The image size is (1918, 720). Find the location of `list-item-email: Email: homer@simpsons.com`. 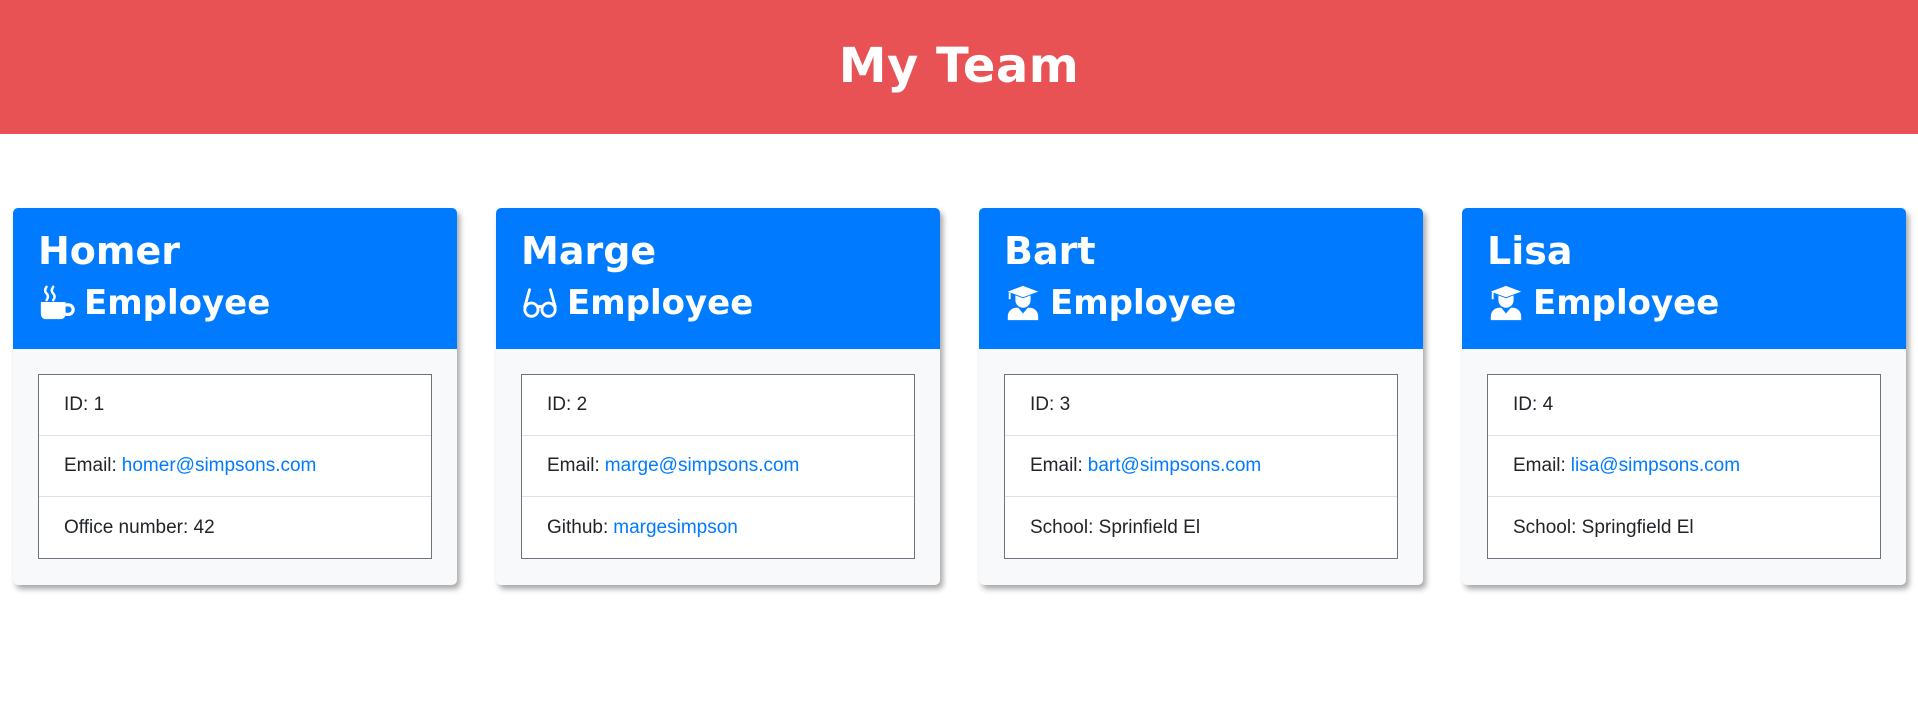

list-item-email: Email: homer@simpsons.com is located at coordinates (235, 466).